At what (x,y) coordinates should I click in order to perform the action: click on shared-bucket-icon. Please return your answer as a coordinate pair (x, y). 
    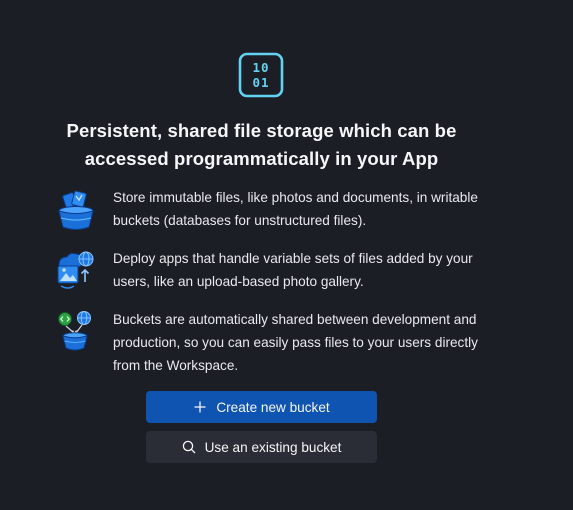
    Looking at the image, I should click on (74, 331).